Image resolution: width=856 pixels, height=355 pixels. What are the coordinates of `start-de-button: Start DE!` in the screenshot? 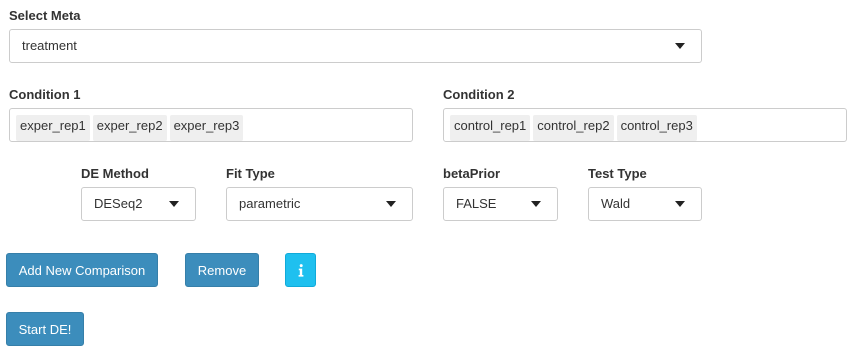 It's located at (45, 329).